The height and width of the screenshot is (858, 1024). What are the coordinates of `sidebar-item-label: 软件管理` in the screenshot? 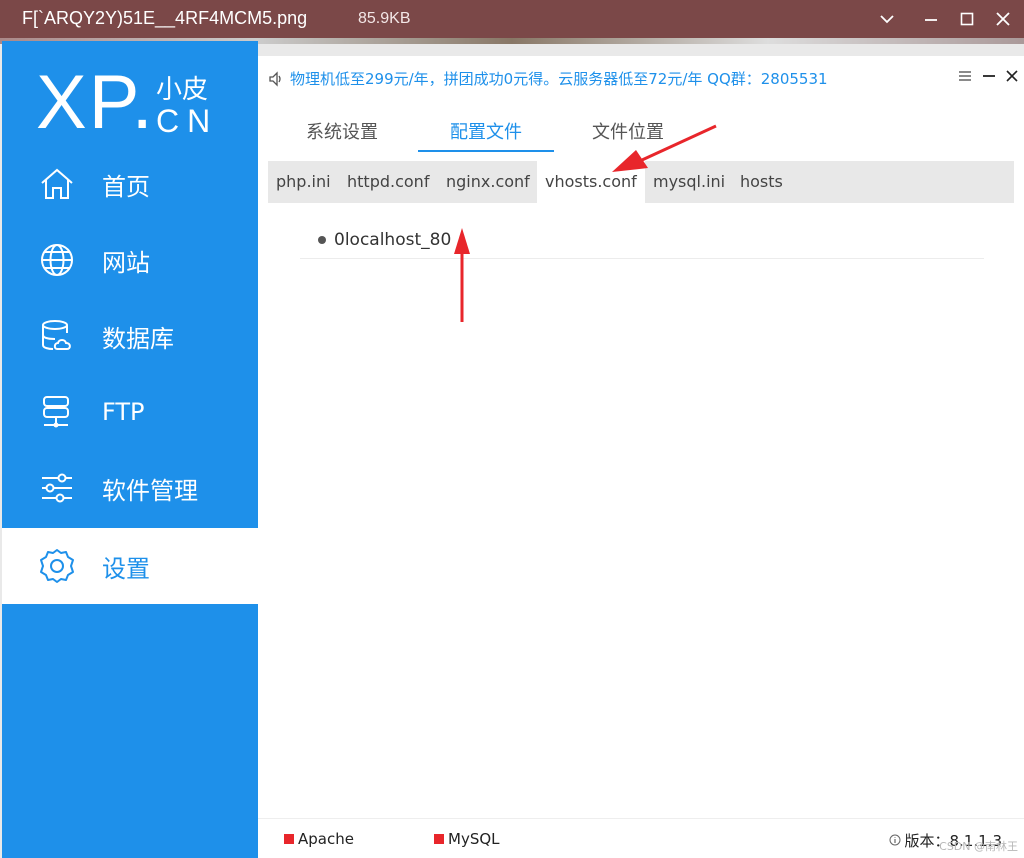 It's located at (150, 490).